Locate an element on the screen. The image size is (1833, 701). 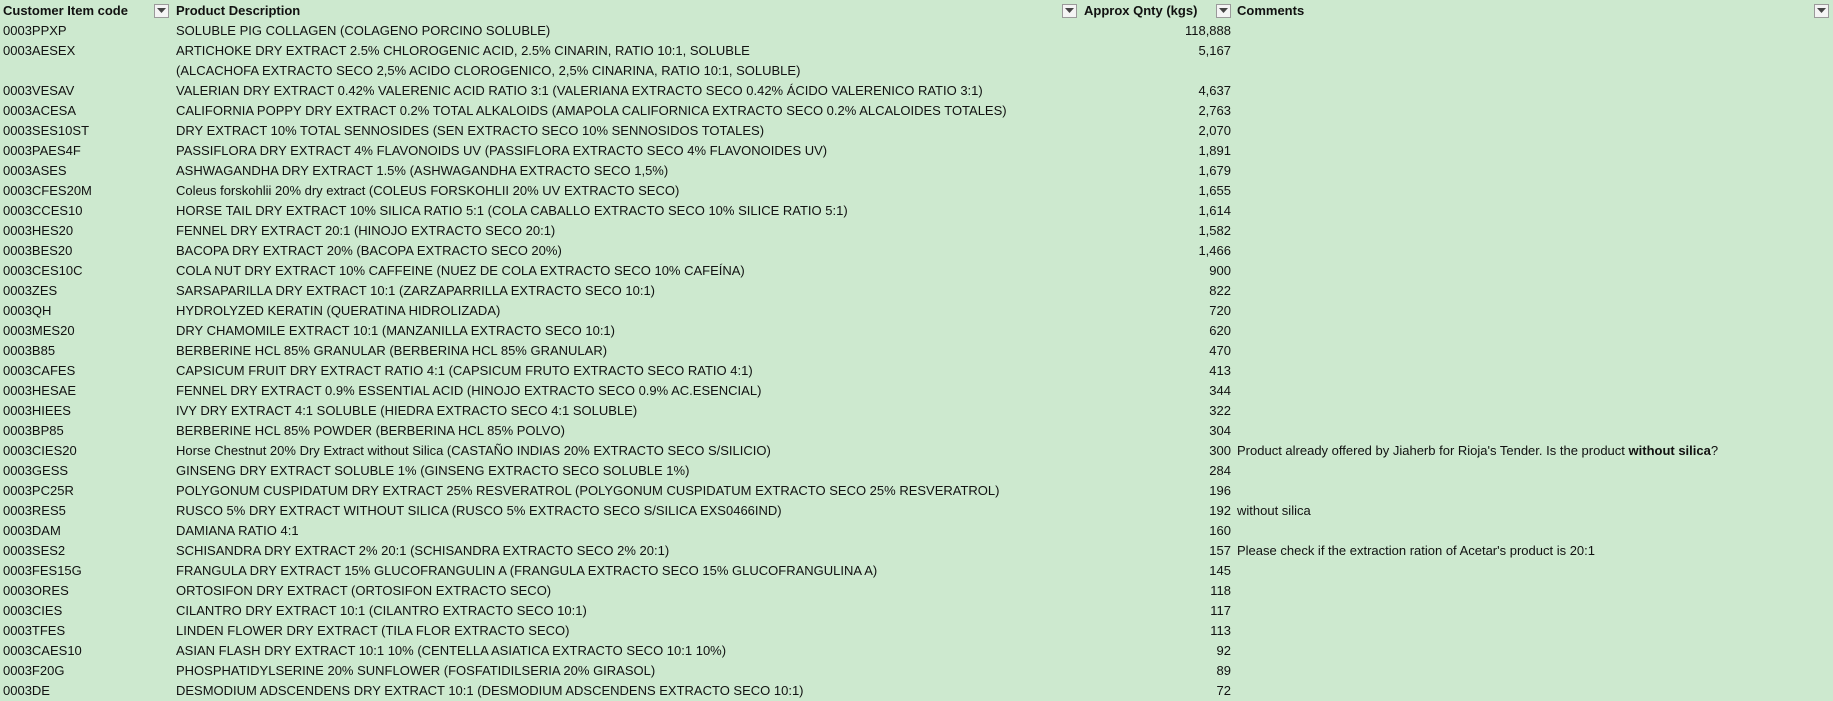
cell-item-code: 0003QH is located at coordinates (86, 311).